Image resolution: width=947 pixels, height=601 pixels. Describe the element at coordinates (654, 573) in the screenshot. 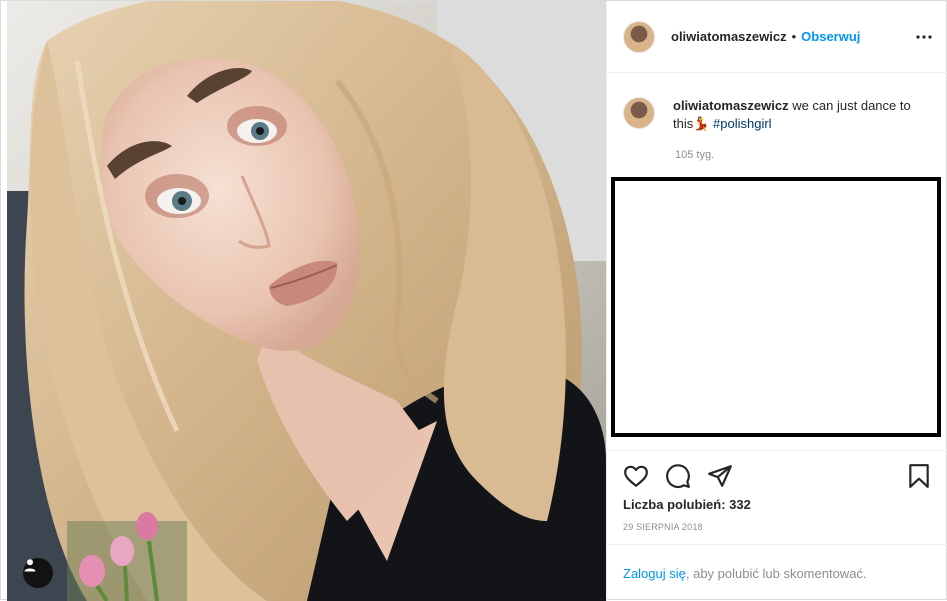

I see `login-link: Zaloguj się` at that location.